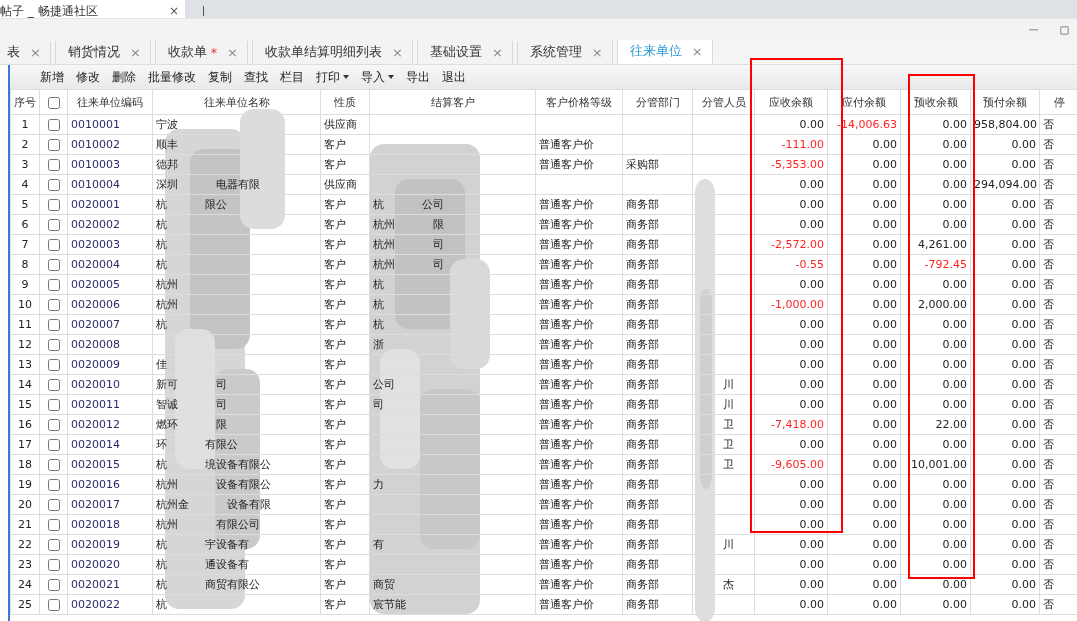 The height and width of the screenshot is (621, 1077). What do you see at coordinates (935, 424) in the screenshot?
I see `table-cell: 22.00` at bounding box center [935, 424].